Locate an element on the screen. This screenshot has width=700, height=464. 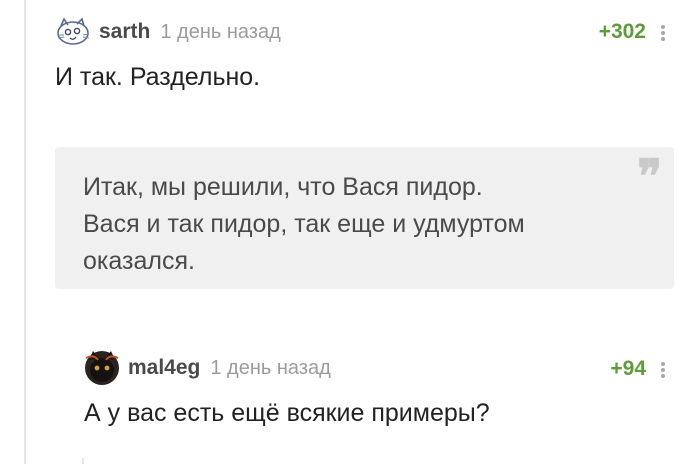
quote-line: Вася и так пидор, так еще и удмуртом is located at coordinates (304, 224).